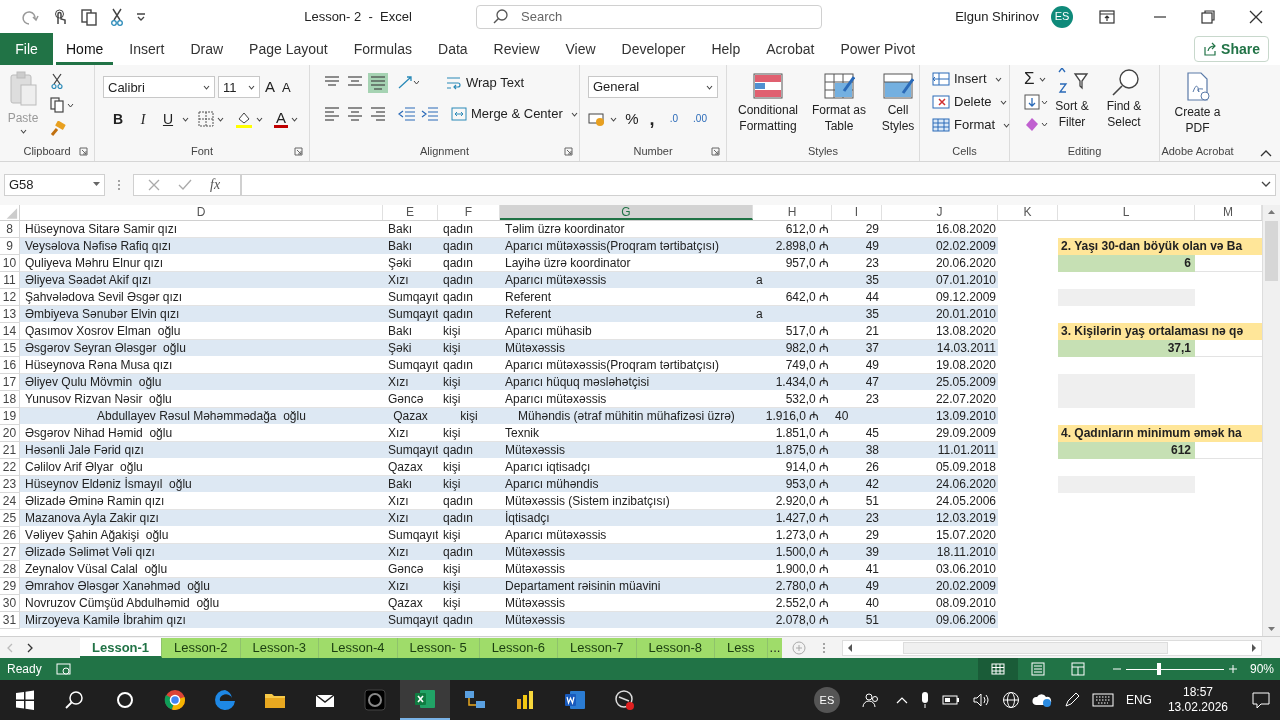 The width and height of the screenshot is (1280, 720). Describe the element at coordinates (726, 49) in the screenshot. I see `ribbon-tab: Help` at that location.